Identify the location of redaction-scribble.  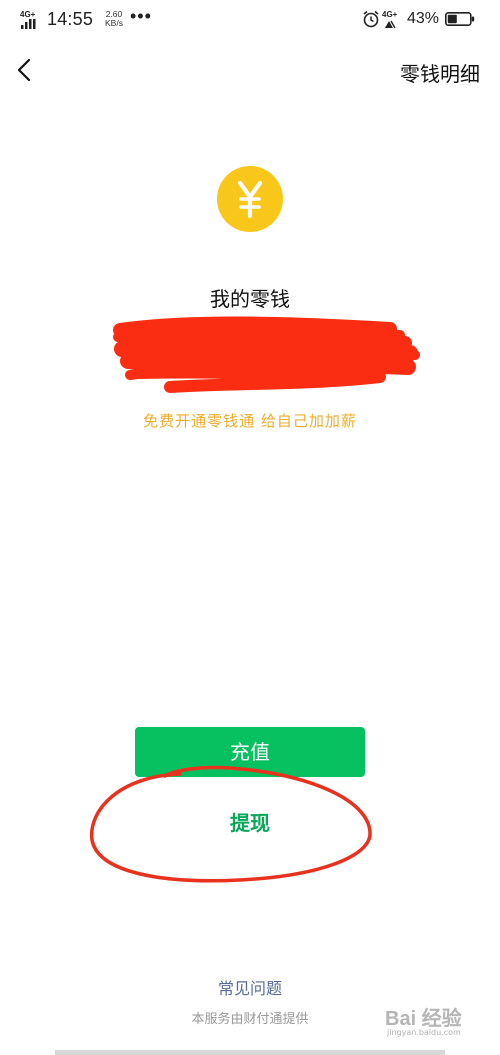
(266, 354).